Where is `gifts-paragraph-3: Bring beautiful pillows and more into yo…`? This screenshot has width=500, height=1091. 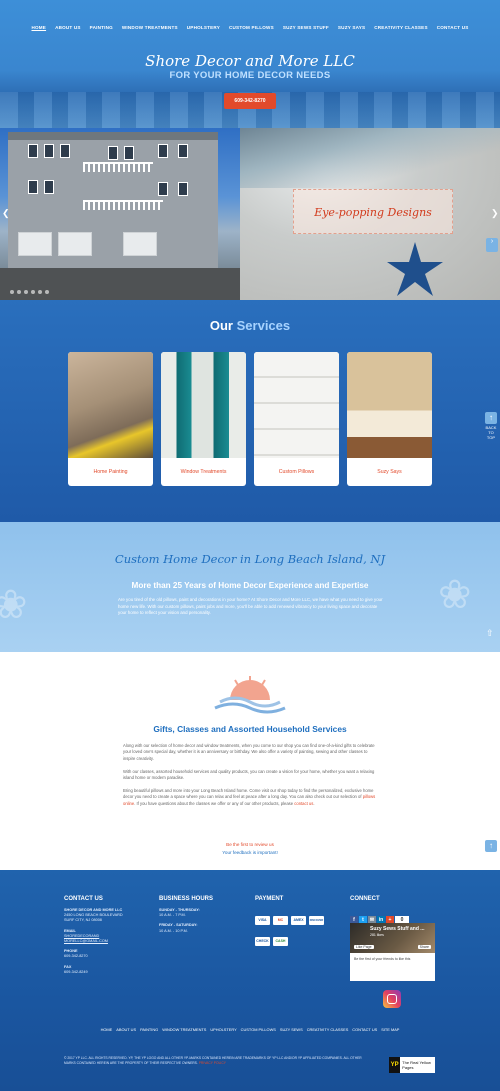 gifts-paragraph-3: Bring beautiful pillows and more into yo… is located at coordinates (249, 797).